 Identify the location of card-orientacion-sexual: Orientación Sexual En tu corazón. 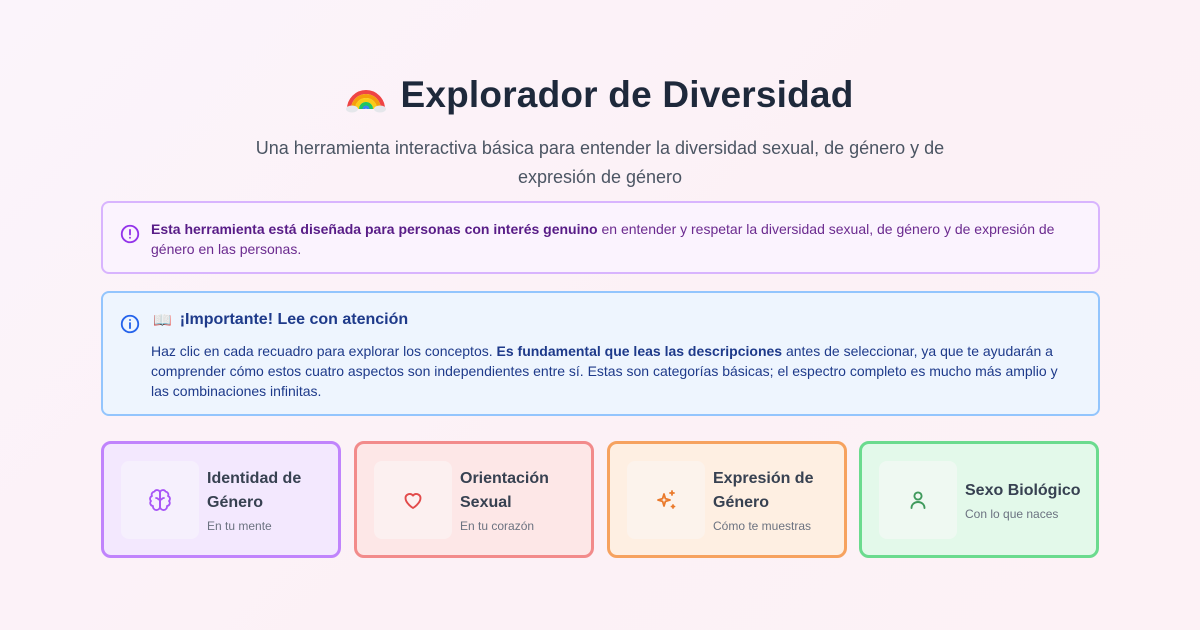
(474, 499).